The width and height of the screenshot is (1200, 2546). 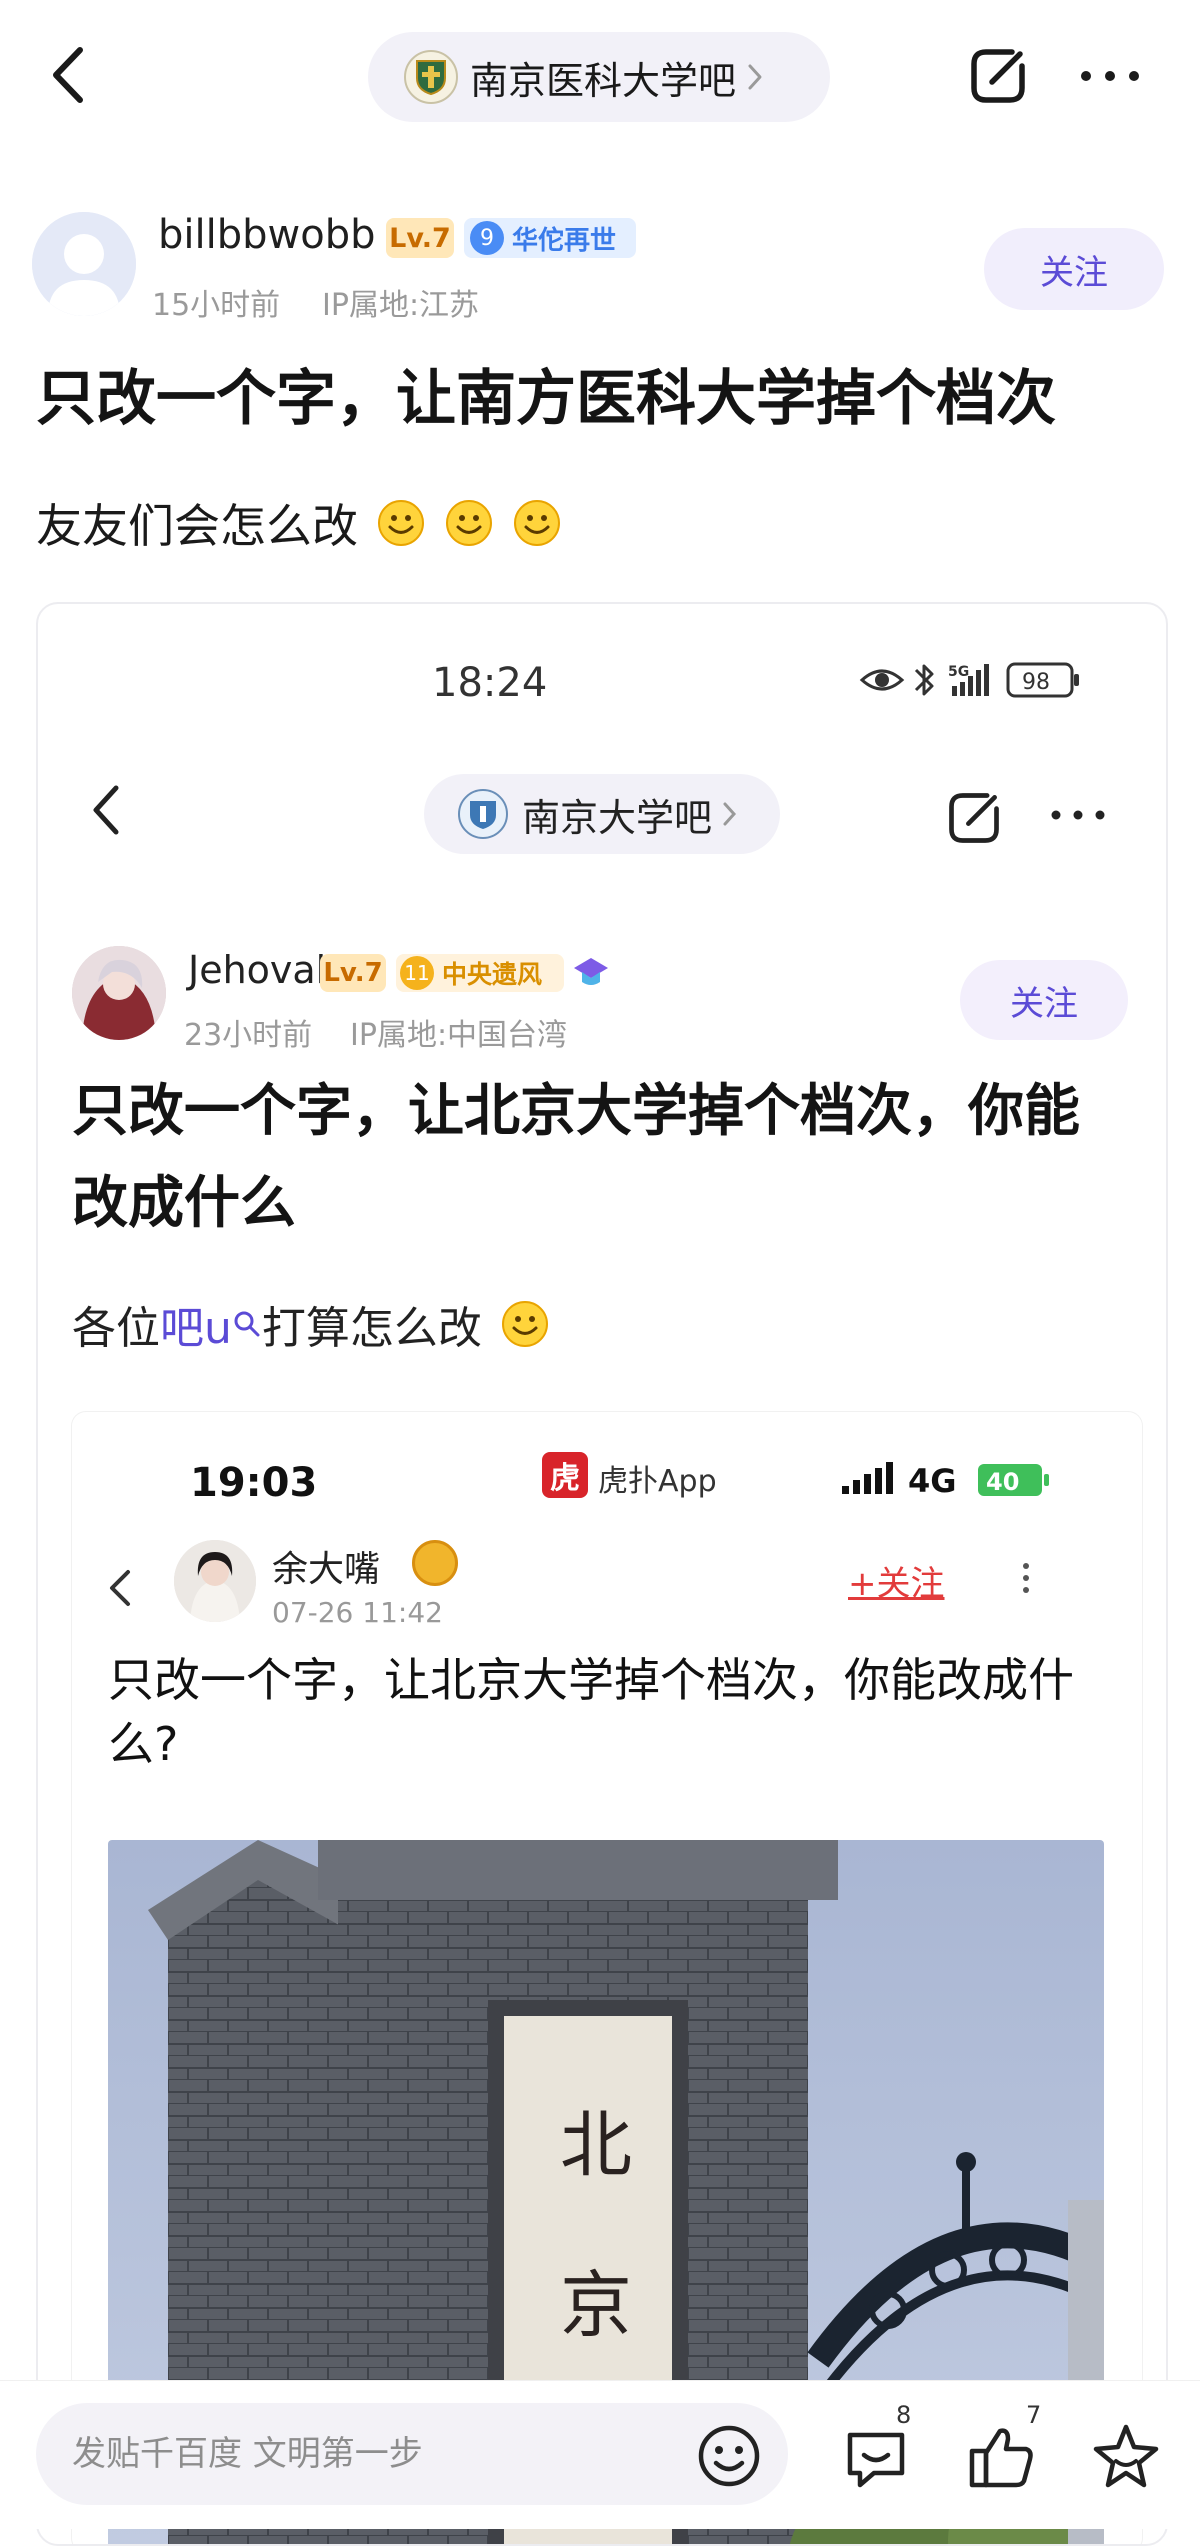 I want to click on nested-post-title: 只改一个字，让北京大学掉个档次，你能改成什么?, so click(x=591, y=1712).